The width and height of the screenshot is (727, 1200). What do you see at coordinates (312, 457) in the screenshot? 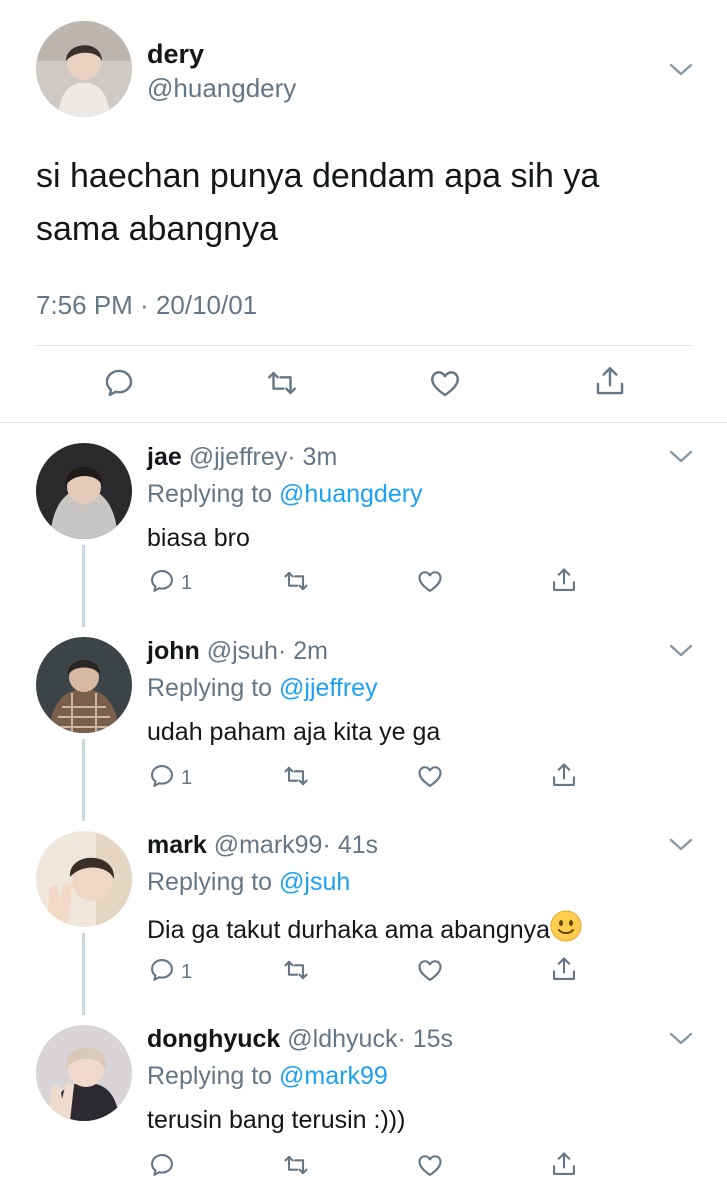
I see `reply-time: · 3m` at bounding box center [312, 457].